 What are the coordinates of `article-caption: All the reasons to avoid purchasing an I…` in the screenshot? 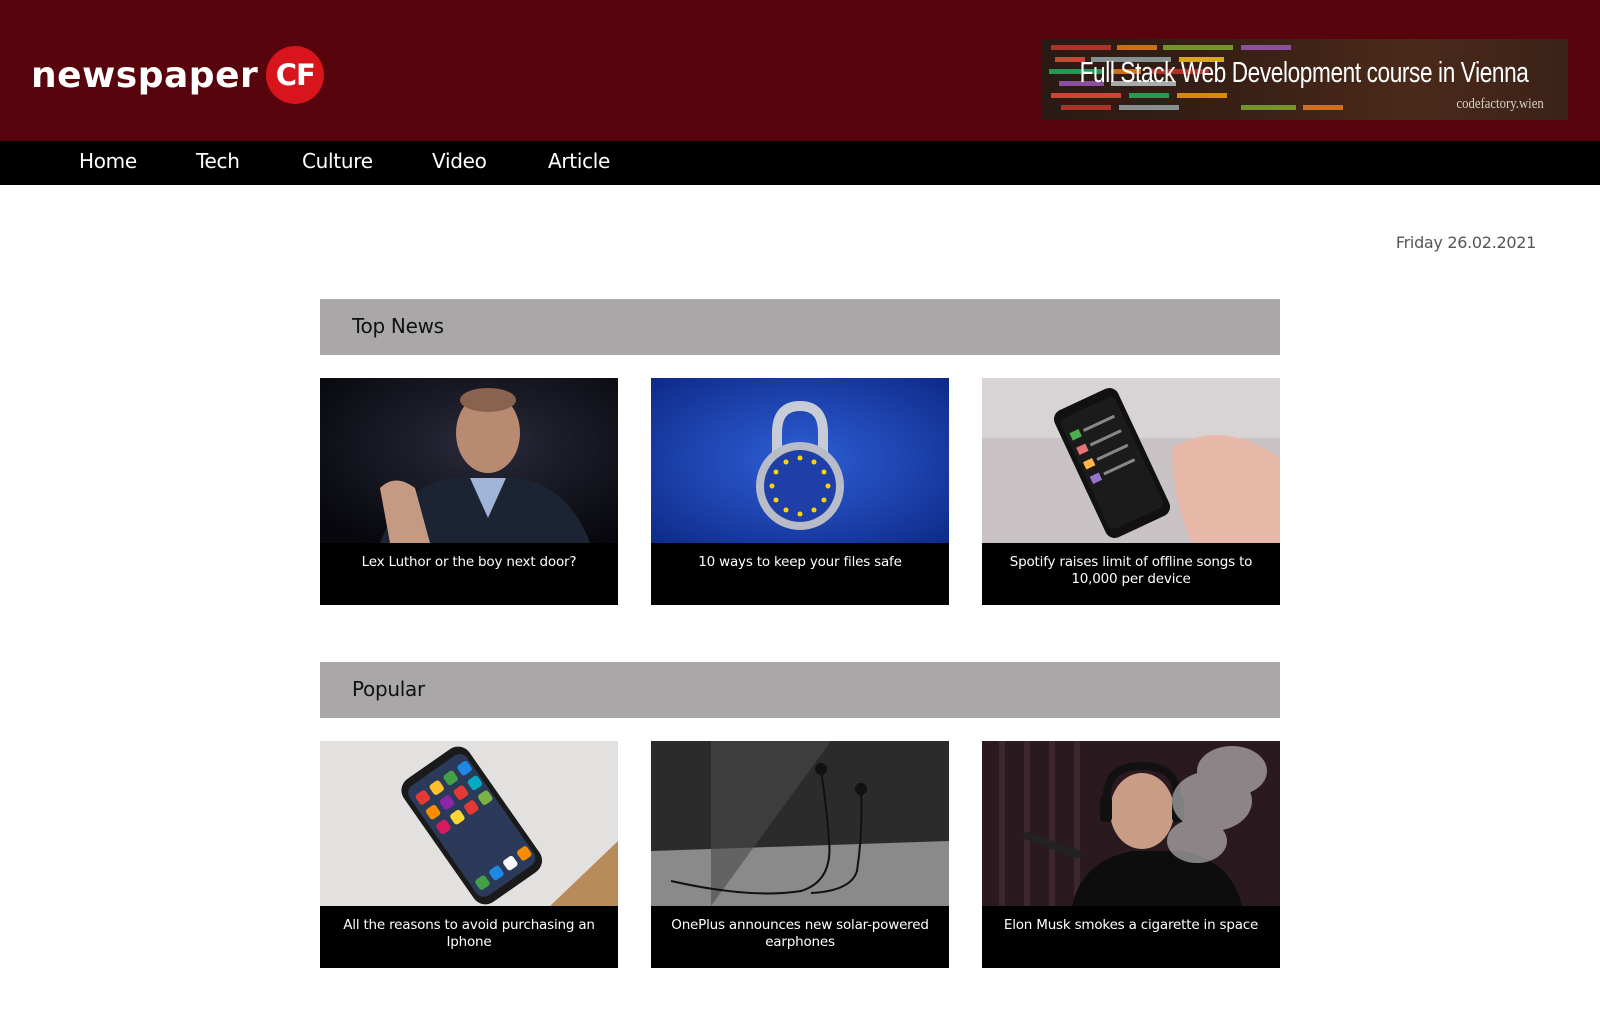 It's located at (469, 933).